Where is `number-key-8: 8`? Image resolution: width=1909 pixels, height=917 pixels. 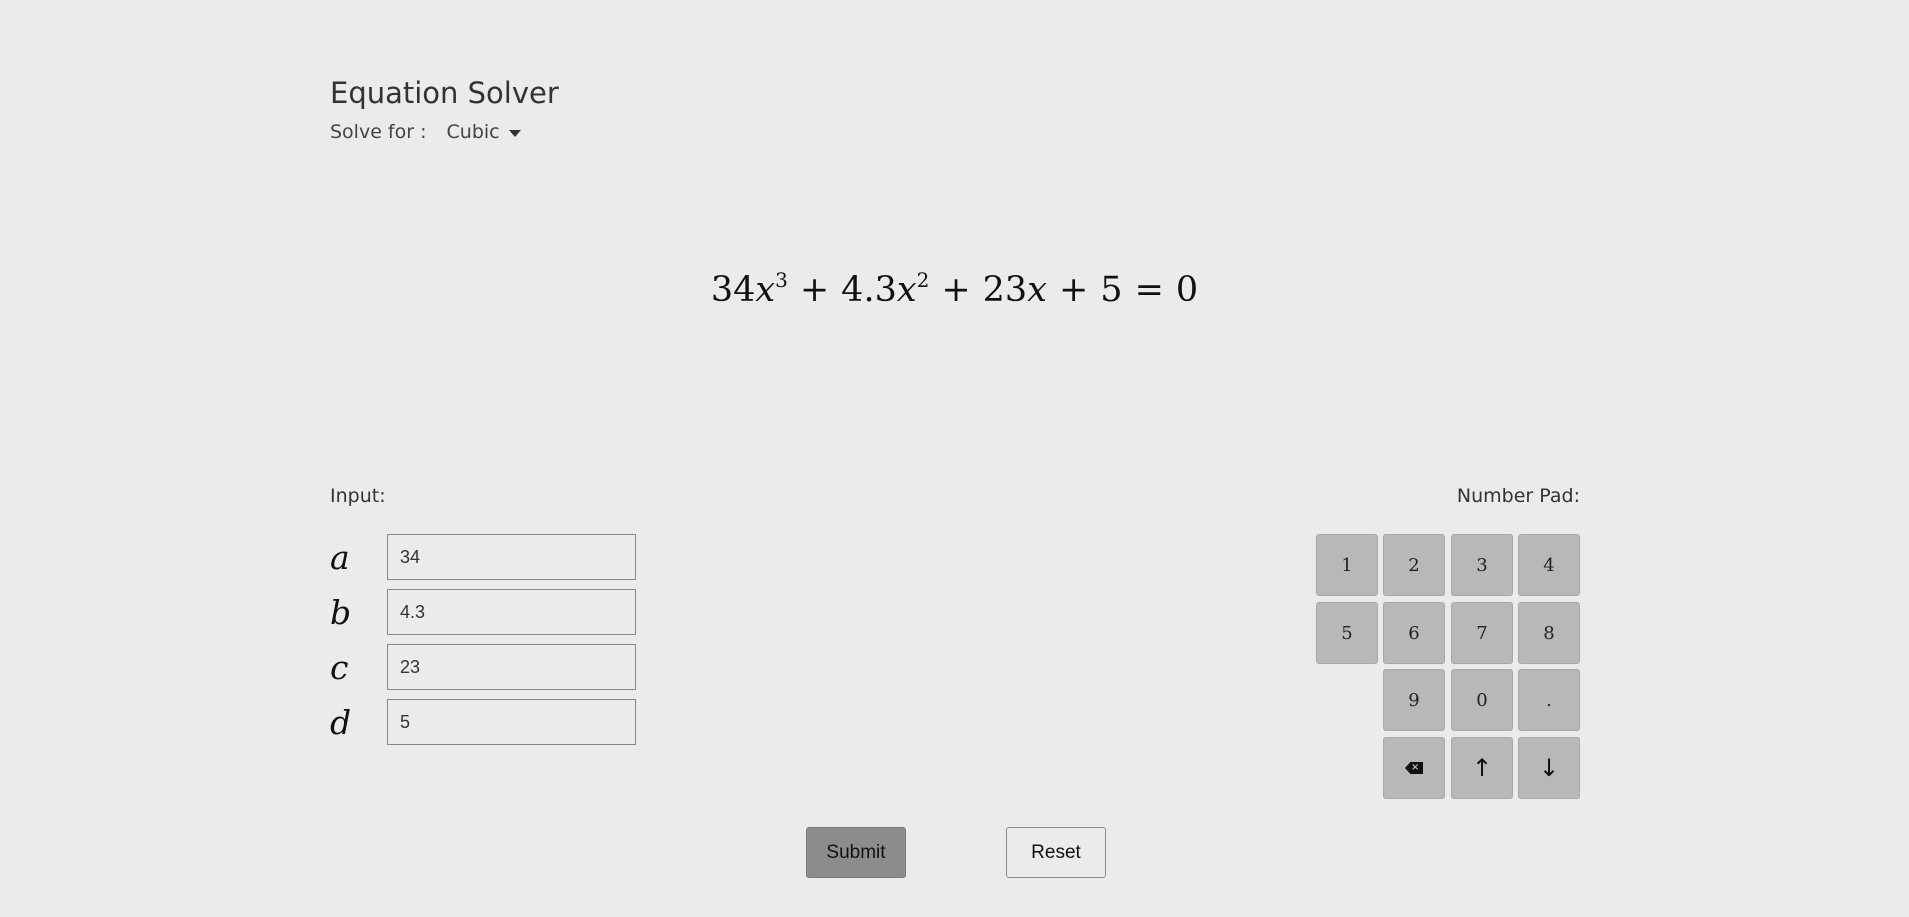 number-key-8: 8 is located at coordinates (1549, 633).